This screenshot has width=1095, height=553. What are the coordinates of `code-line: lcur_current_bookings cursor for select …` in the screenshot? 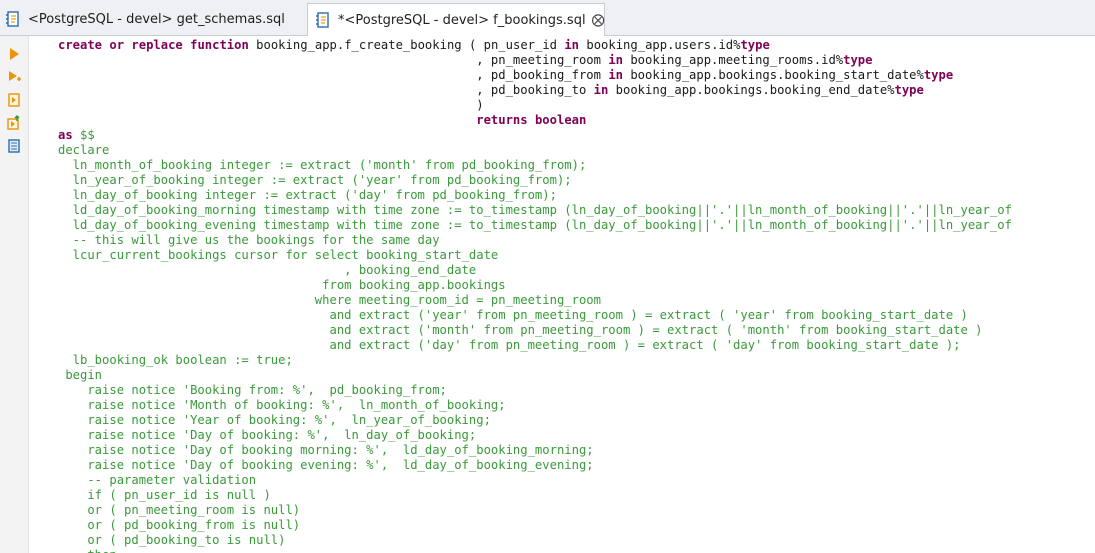 It's located at (278, 255).